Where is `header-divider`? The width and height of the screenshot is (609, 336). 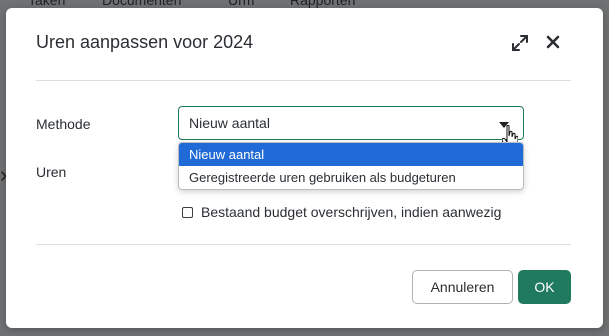
header-divider is located at coordinates (303, 80).